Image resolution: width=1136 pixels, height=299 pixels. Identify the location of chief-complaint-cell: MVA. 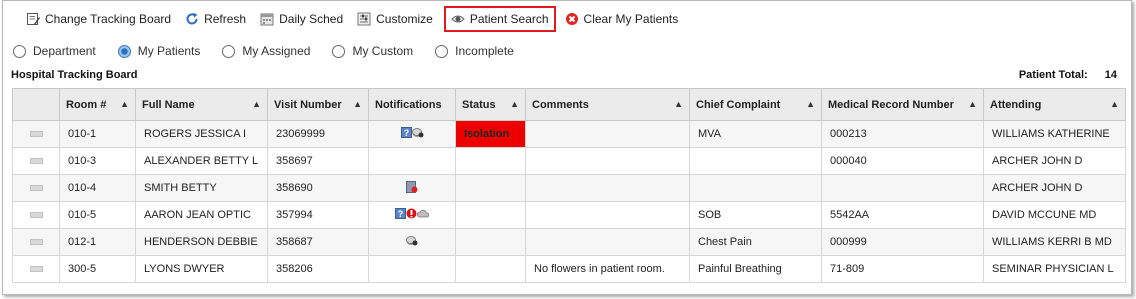
(755, 134).